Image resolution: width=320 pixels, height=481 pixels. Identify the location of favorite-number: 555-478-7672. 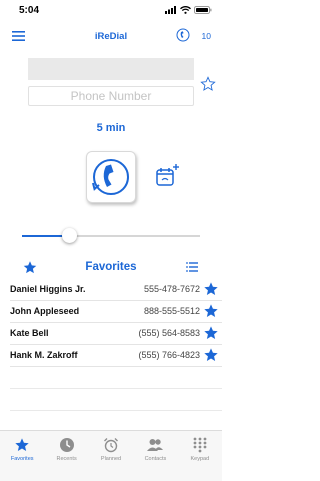
(171, 289).